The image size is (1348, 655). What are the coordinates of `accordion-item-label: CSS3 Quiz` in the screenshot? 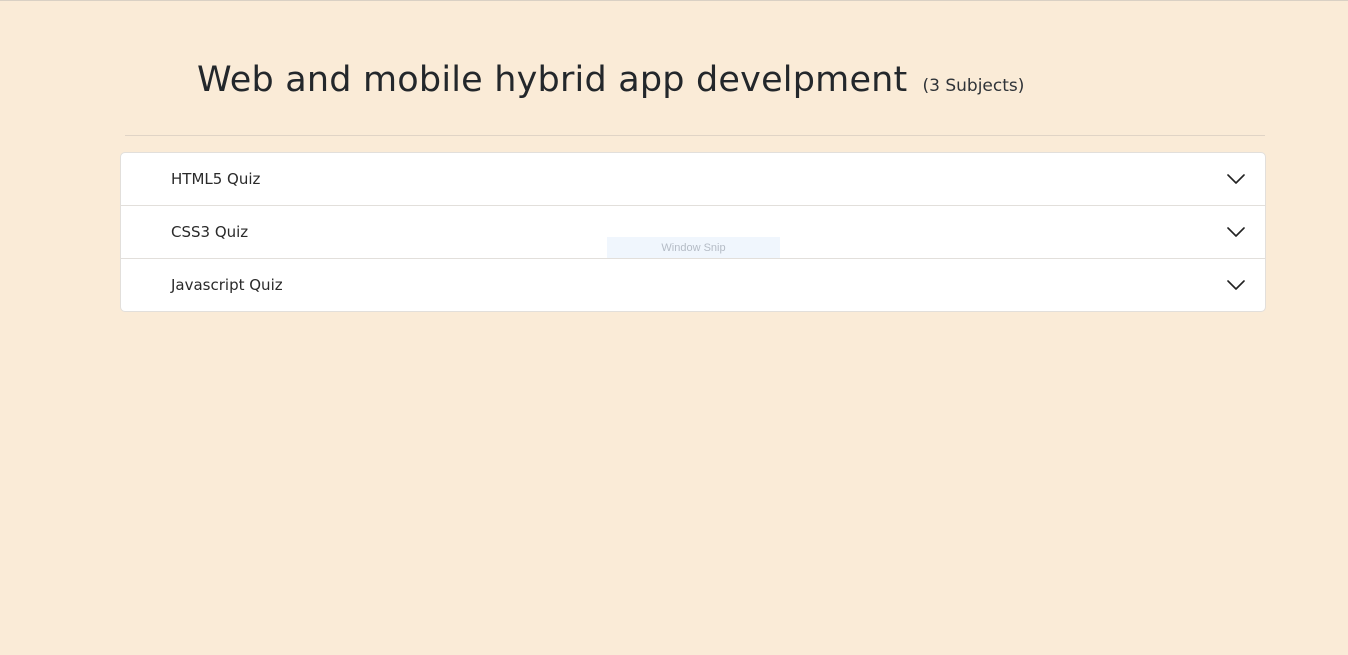 It's located at (210, 232).